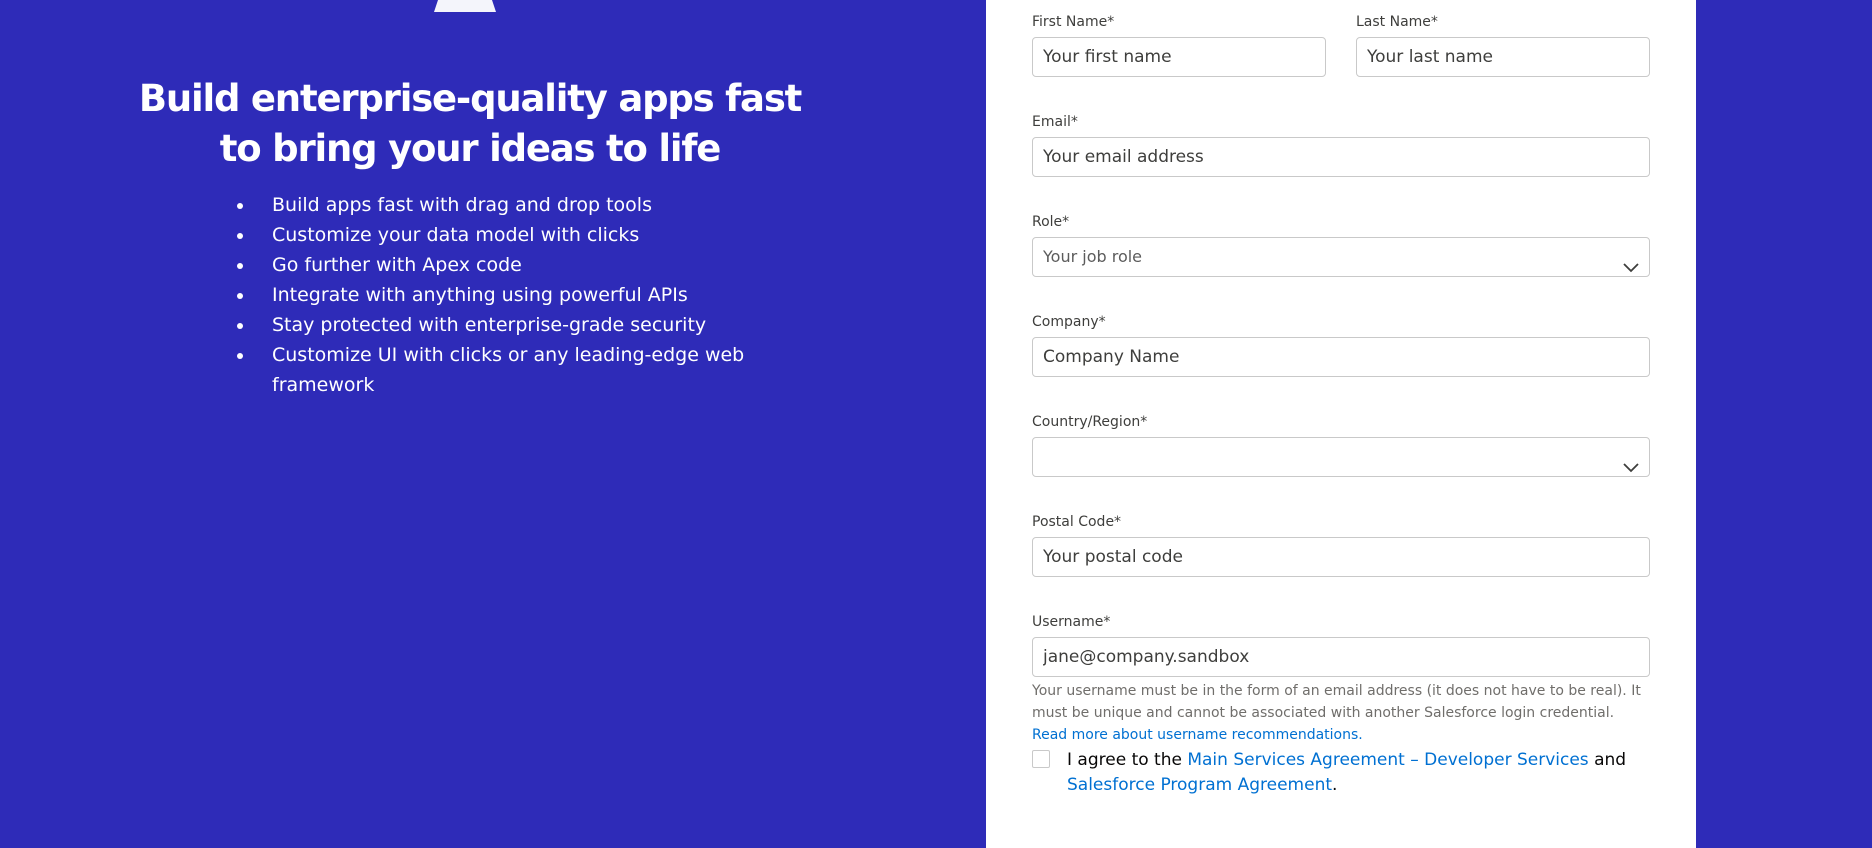 This screenshot has height=848, width=1872. Describe the element at coordinates (1041, 759) in the screenshot. I see `agreement-checkbox` at that location.